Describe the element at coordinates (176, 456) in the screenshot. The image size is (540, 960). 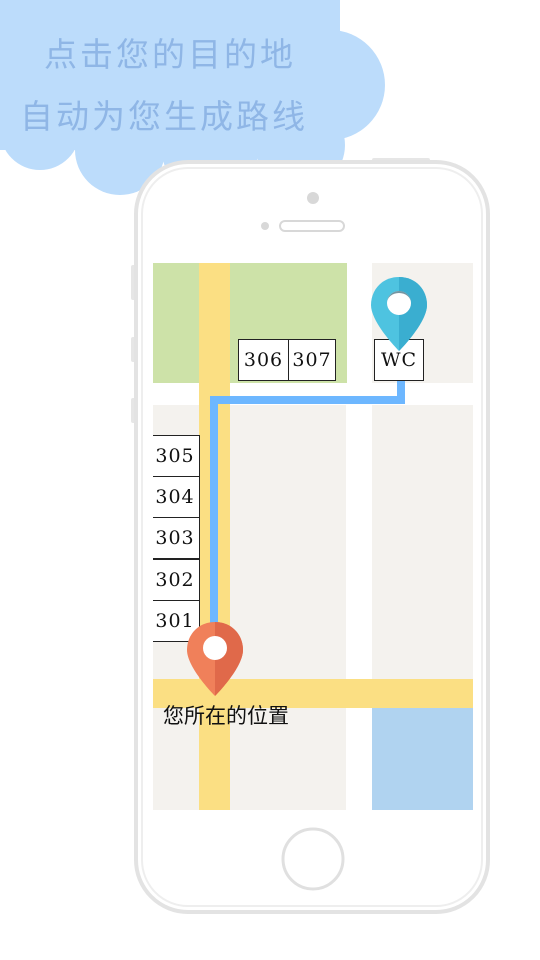
I see `room-305: 305` at that location.